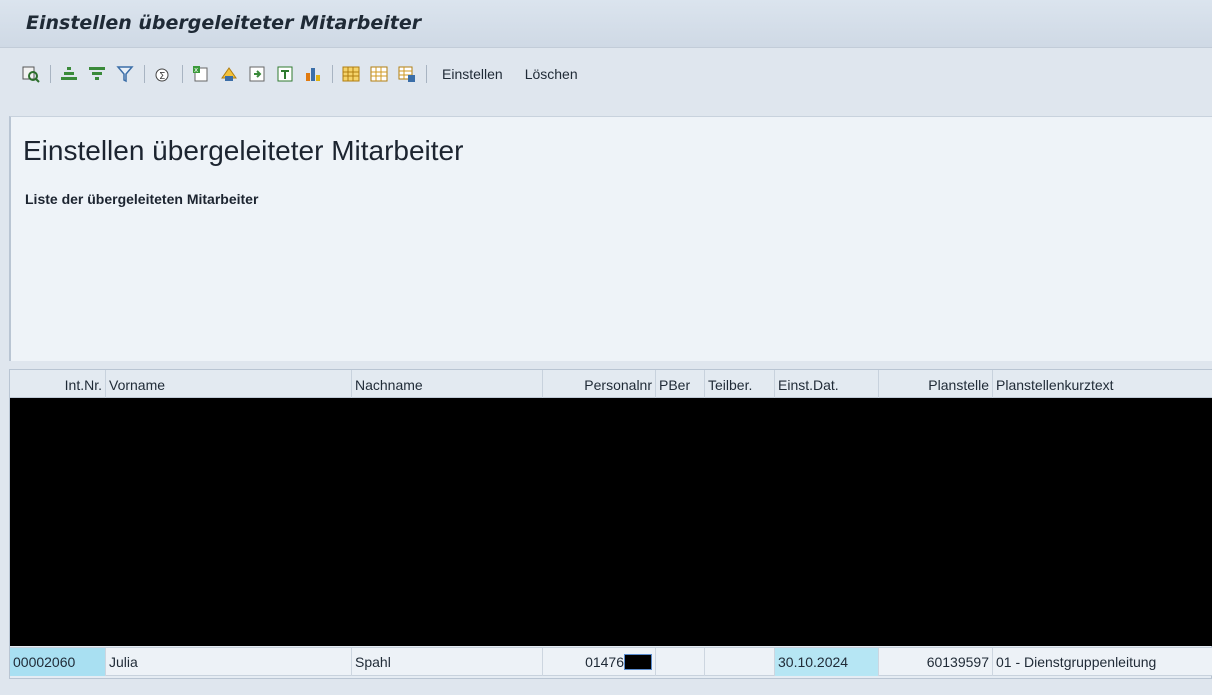 This screenshot has width=1212, height=695. What do you see at coordinates (740, 662) in the screenshot?
I see `cell-teilber` at bounding box center [740, 662].